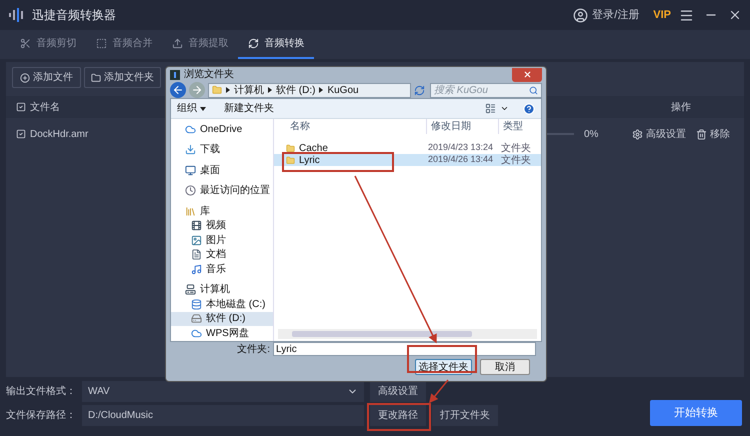 The width and height of the screenshot is (750, 436). What do you see at coordinates (249, 108) in the screenshot?
I see `new-folder-button: 新建文件夹` at bounding box center [249, 108].